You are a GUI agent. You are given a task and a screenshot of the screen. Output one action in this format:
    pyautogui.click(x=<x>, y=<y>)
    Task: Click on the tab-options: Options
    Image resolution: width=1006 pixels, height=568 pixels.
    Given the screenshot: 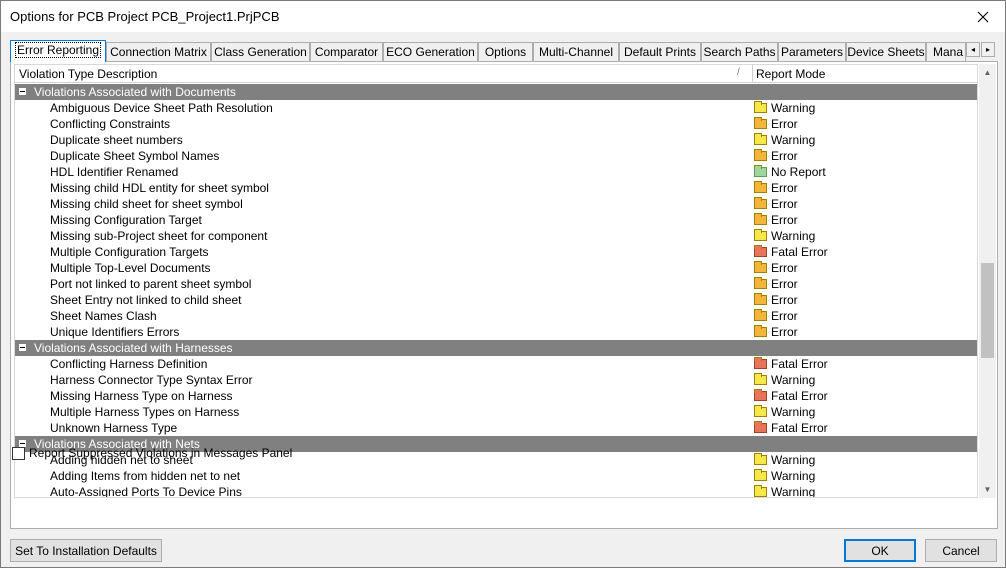 What is the action you would take?
    pyautogui.click(x=505, y=51)
    